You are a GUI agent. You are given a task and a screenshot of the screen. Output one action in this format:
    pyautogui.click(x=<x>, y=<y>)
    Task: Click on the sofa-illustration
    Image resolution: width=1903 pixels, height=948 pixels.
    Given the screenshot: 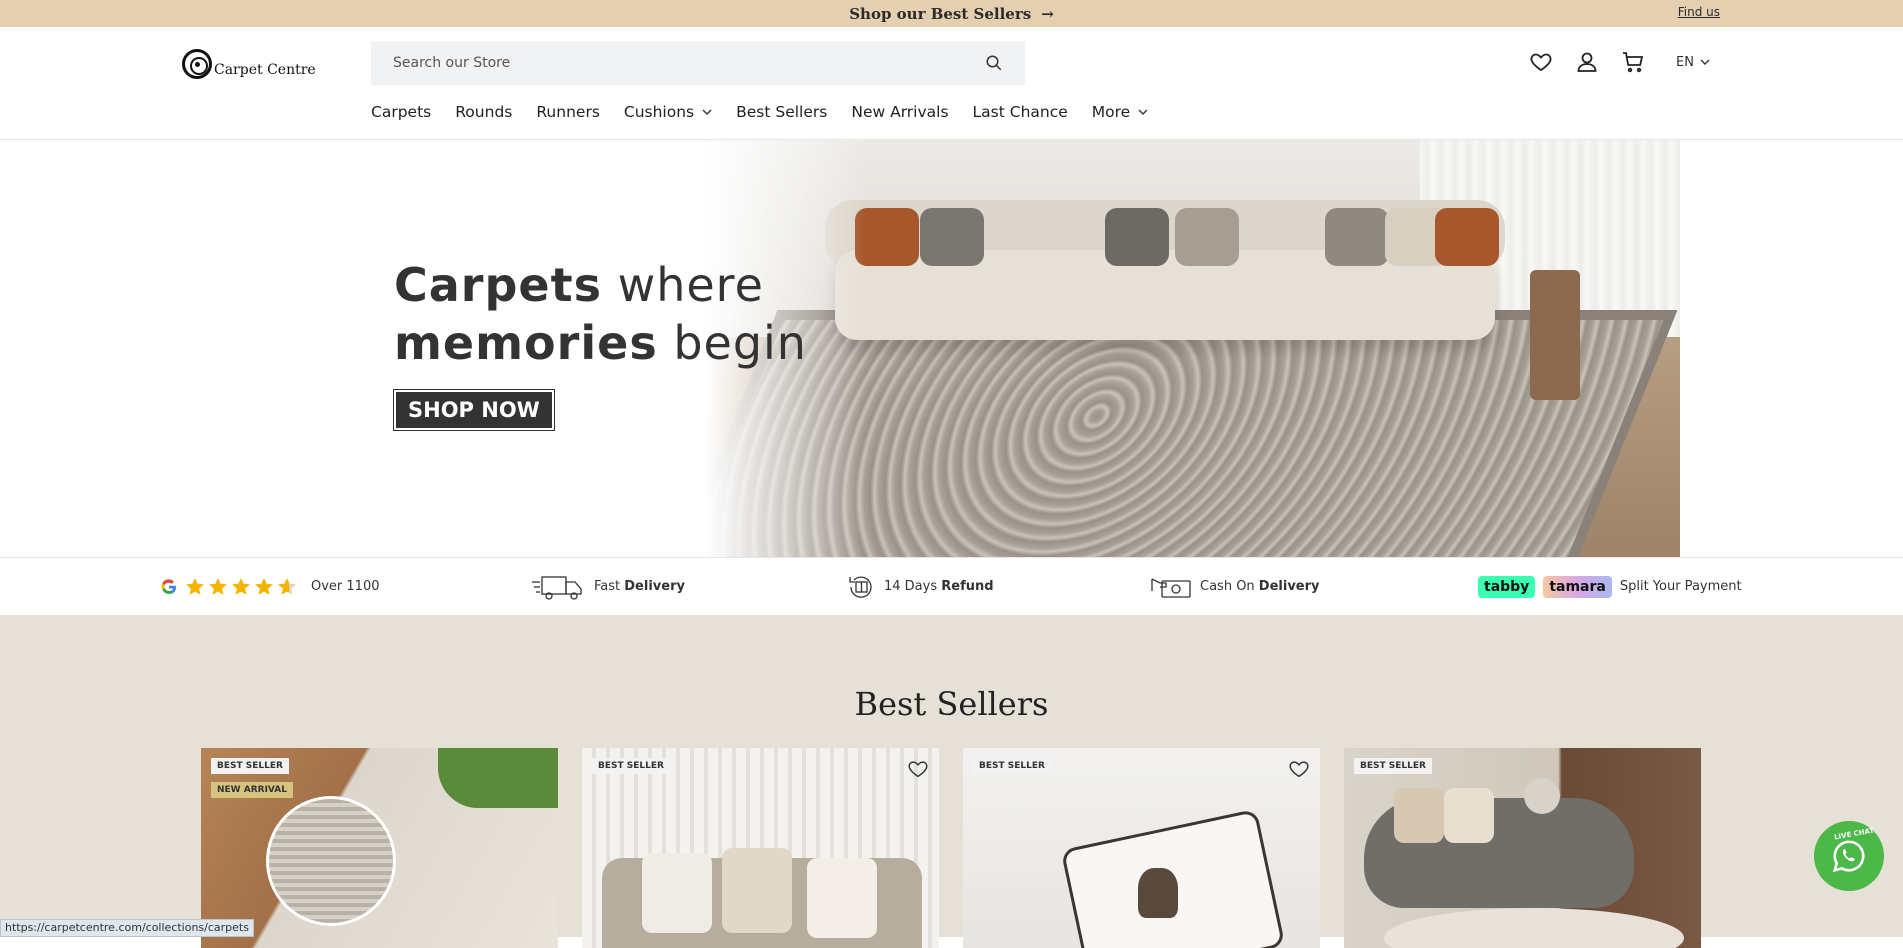 What is the action you would take?
    pyautogui.click(x=1165, y=275)
    